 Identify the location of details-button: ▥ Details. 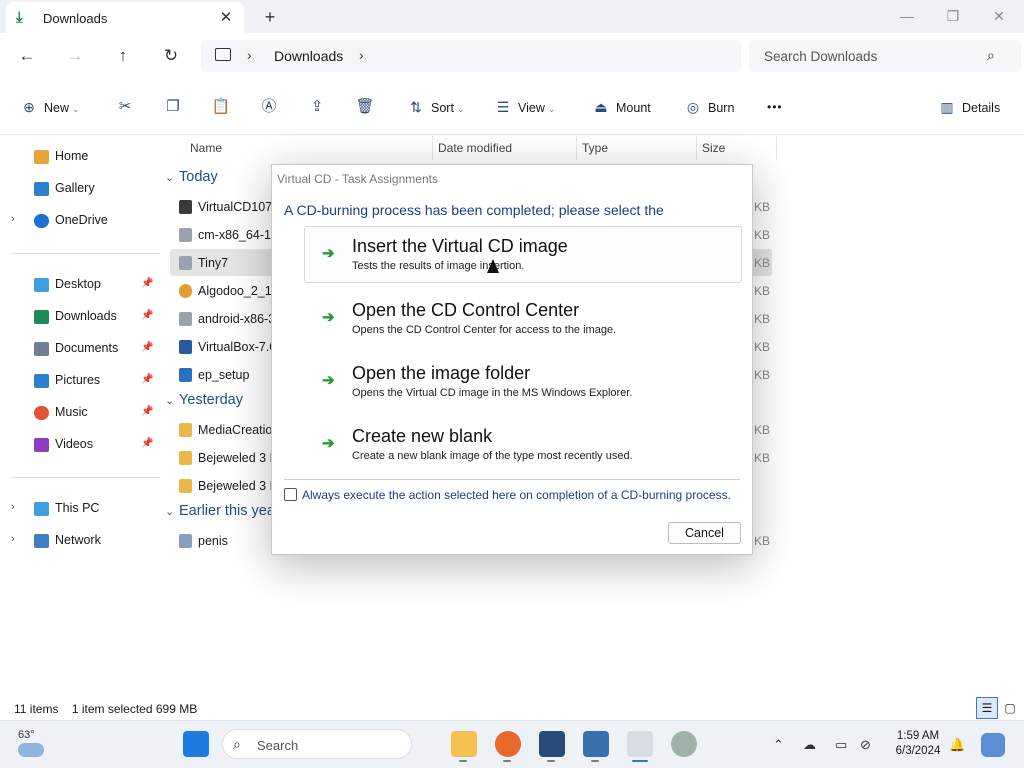
(969, 107).